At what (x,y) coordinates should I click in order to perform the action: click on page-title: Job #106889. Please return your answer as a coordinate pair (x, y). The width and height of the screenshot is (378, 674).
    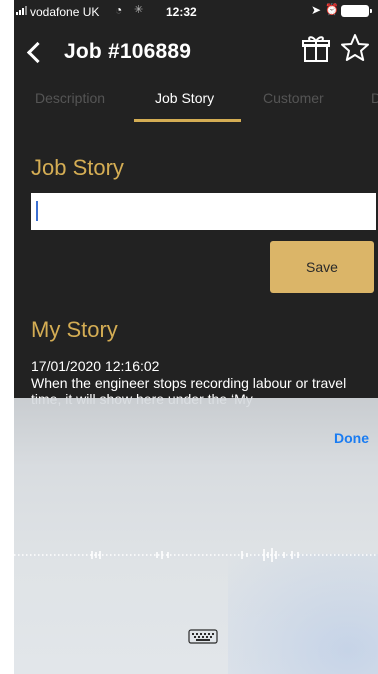
    Looking at the image, I should click on (128, 51).